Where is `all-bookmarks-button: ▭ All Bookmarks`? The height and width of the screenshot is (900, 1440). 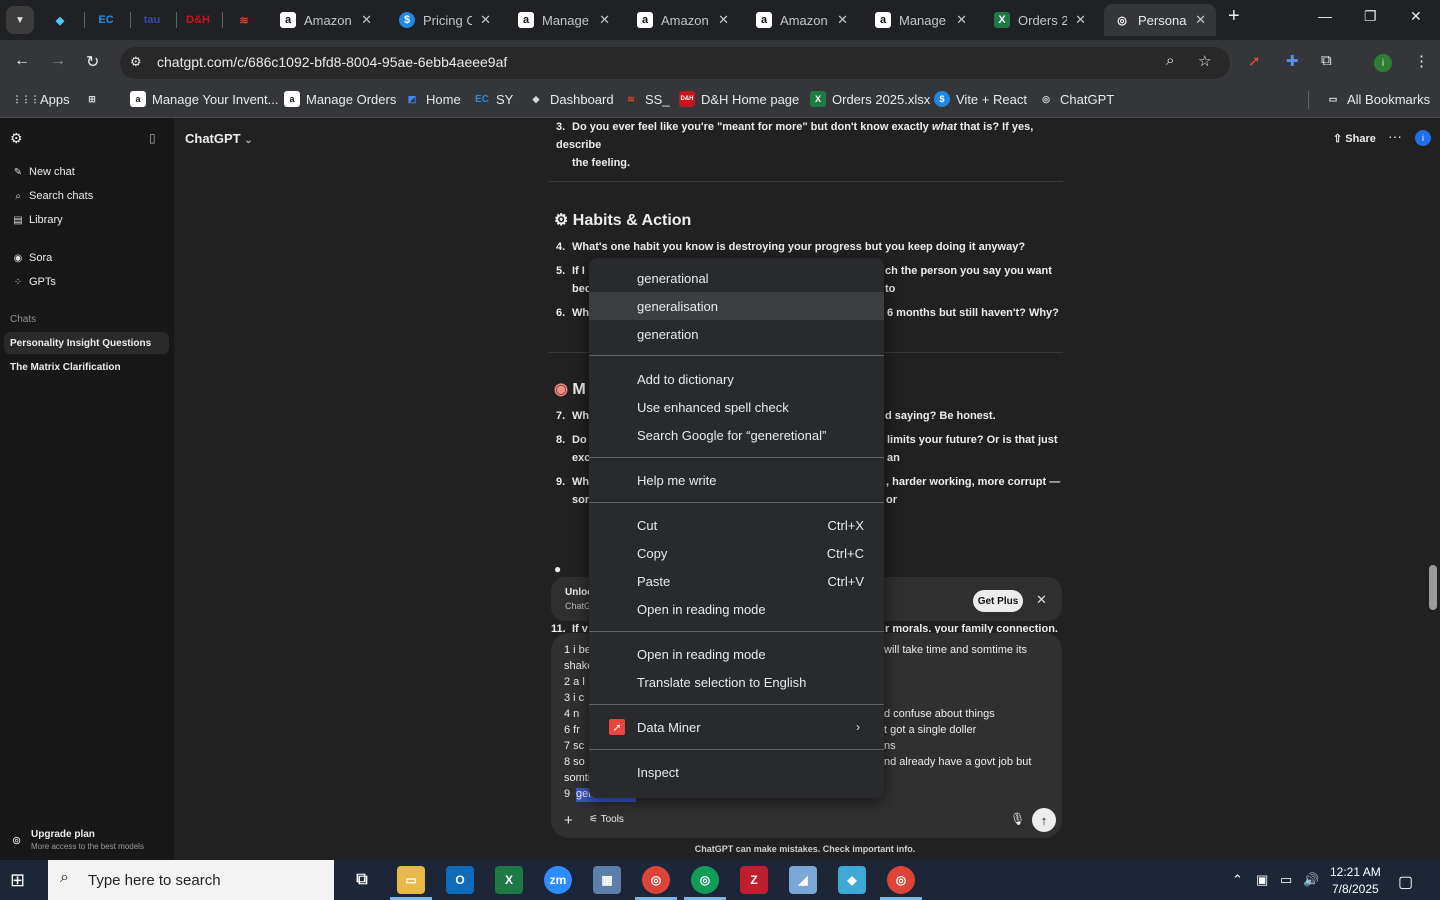
all-bookmarks-button: ▭ All Bookmarks is located at coordinates (1377, 99).